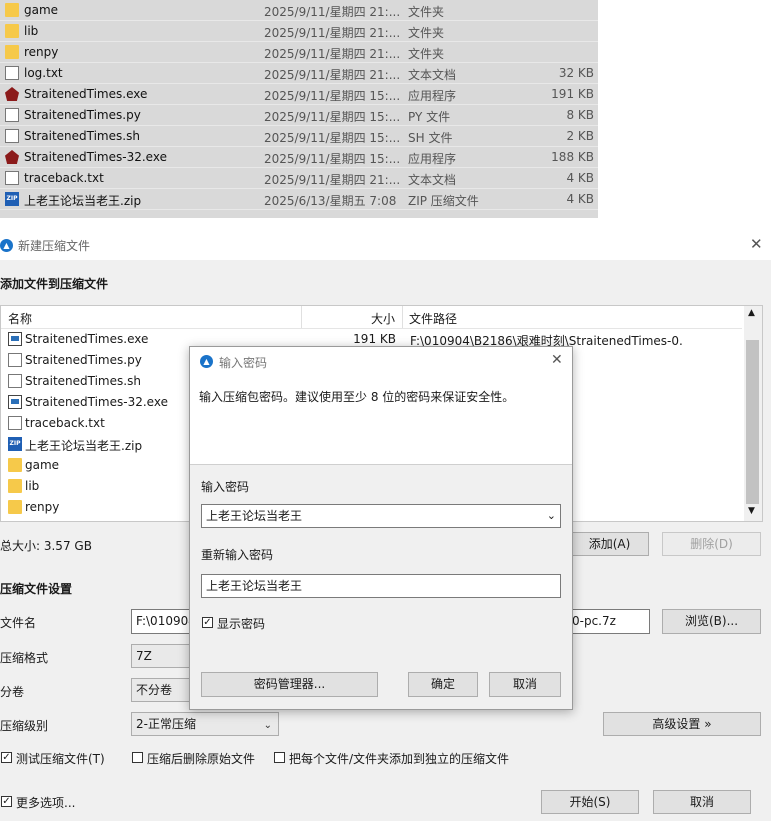  I want to click on filename-value-tail: 0-pc.7z, so click(594, 621).